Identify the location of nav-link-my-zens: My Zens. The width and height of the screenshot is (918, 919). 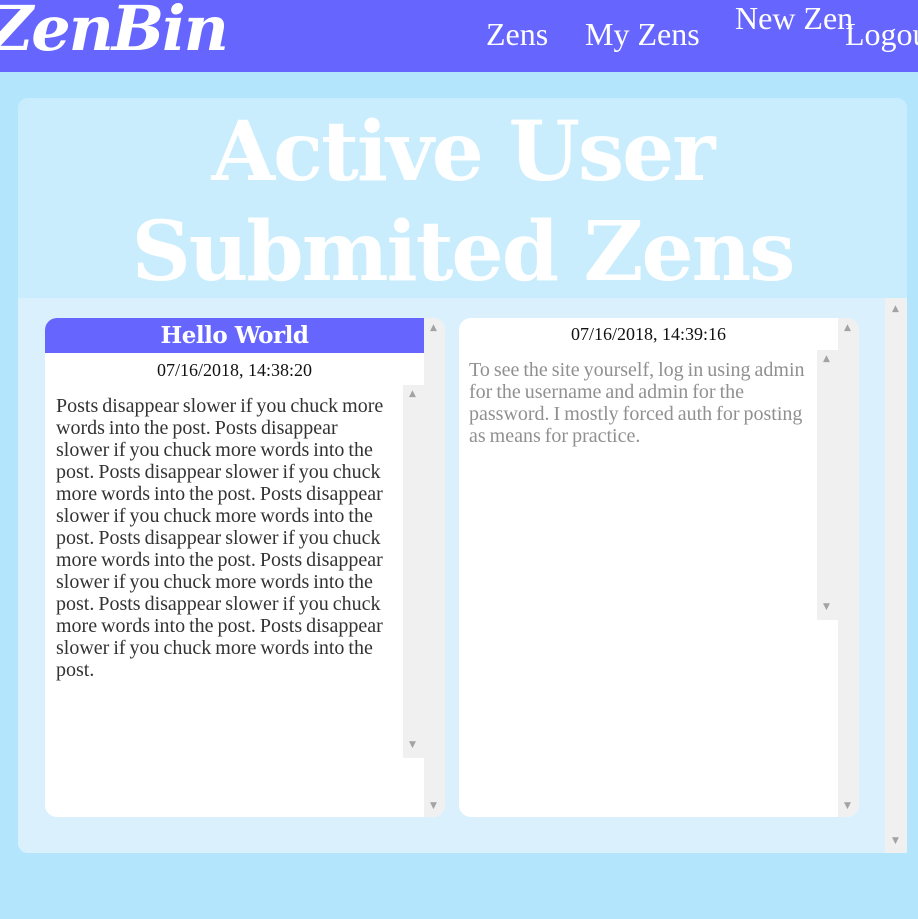
(642, 34).